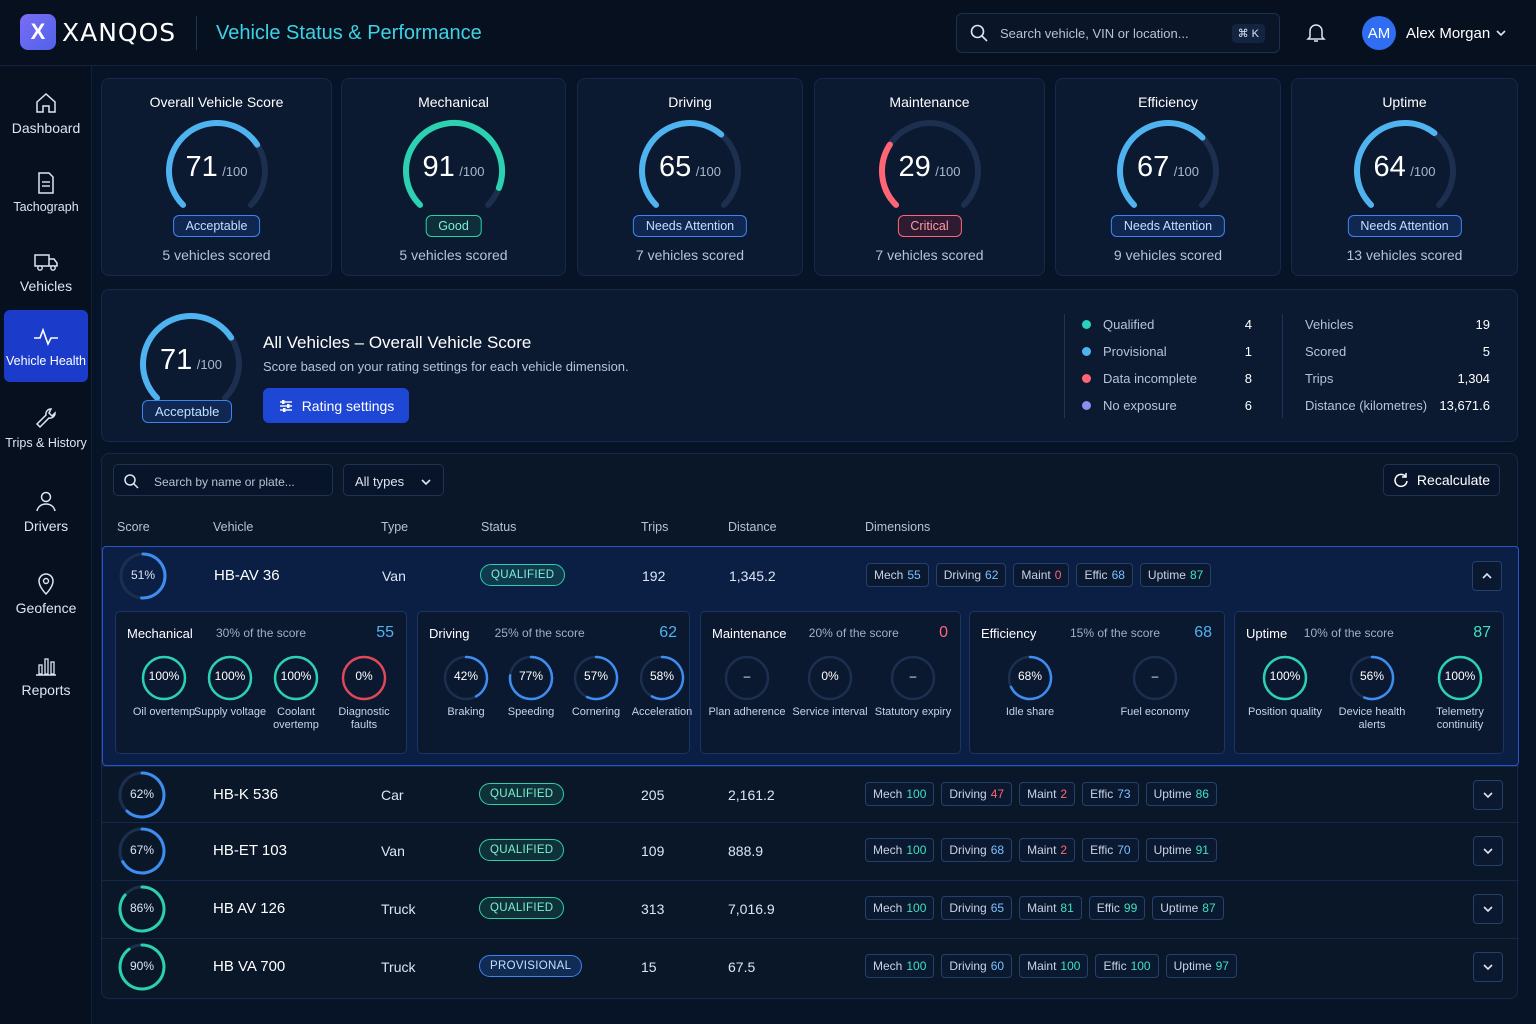 The height and width of the screenshot is (1024, 1536). What do you see at coordinates (1448, 33) in the screenshot?
I see `user-name: Alex Morgan` at bounding box center [1448, 33].